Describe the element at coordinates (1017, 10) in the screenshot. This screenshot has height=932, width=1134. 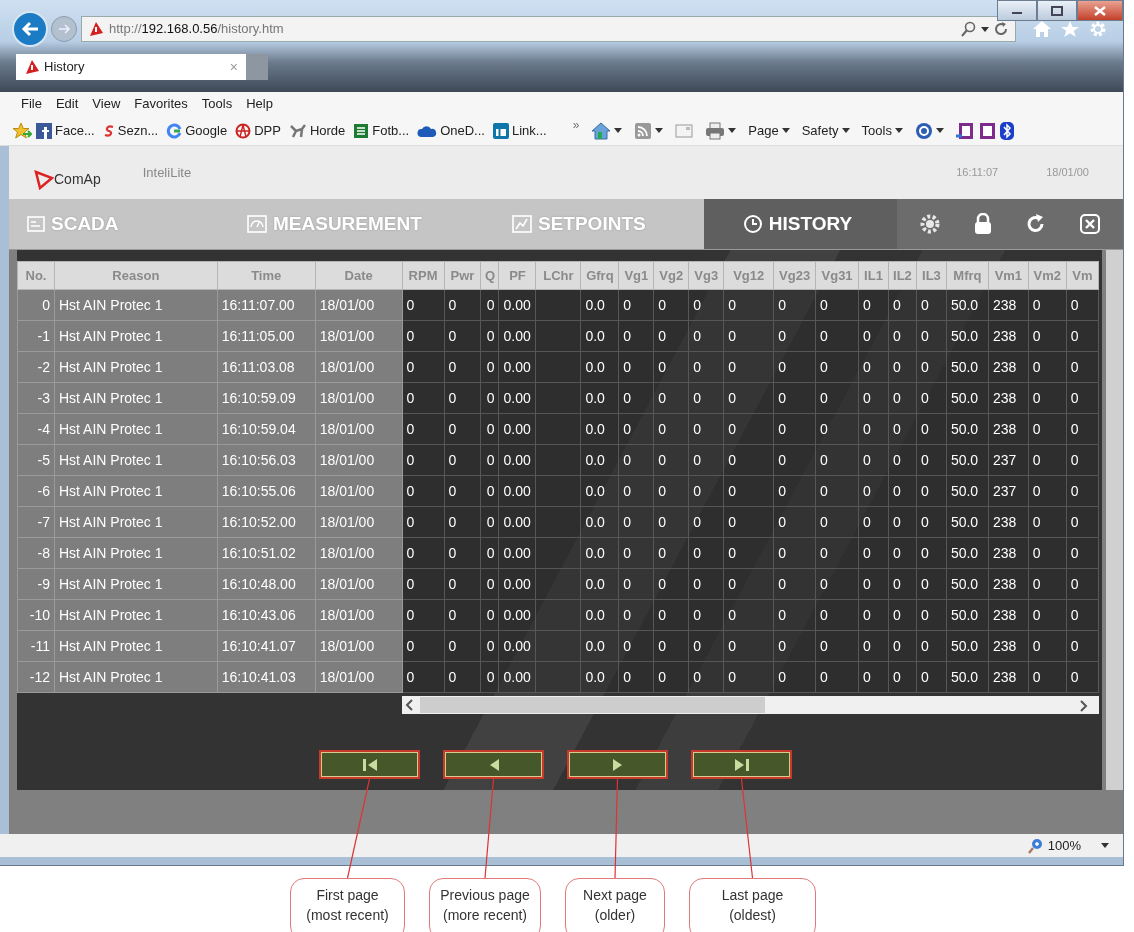
I see `minimize-button` at that location.